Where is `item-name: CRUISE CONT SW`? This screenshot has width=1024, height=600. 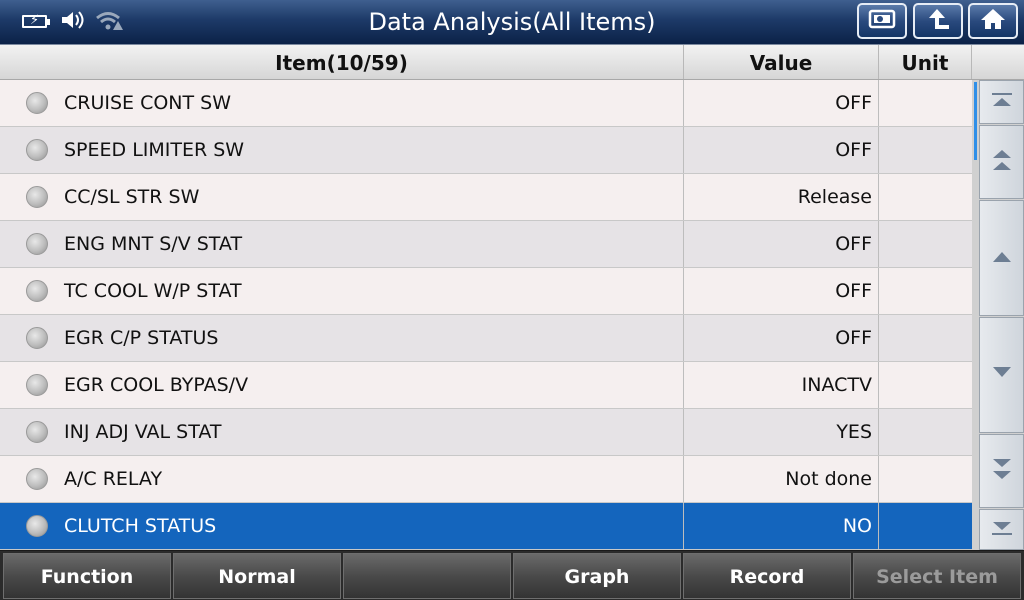 item-name: CRUISE CONT SW is located at coordinates (148, 103).